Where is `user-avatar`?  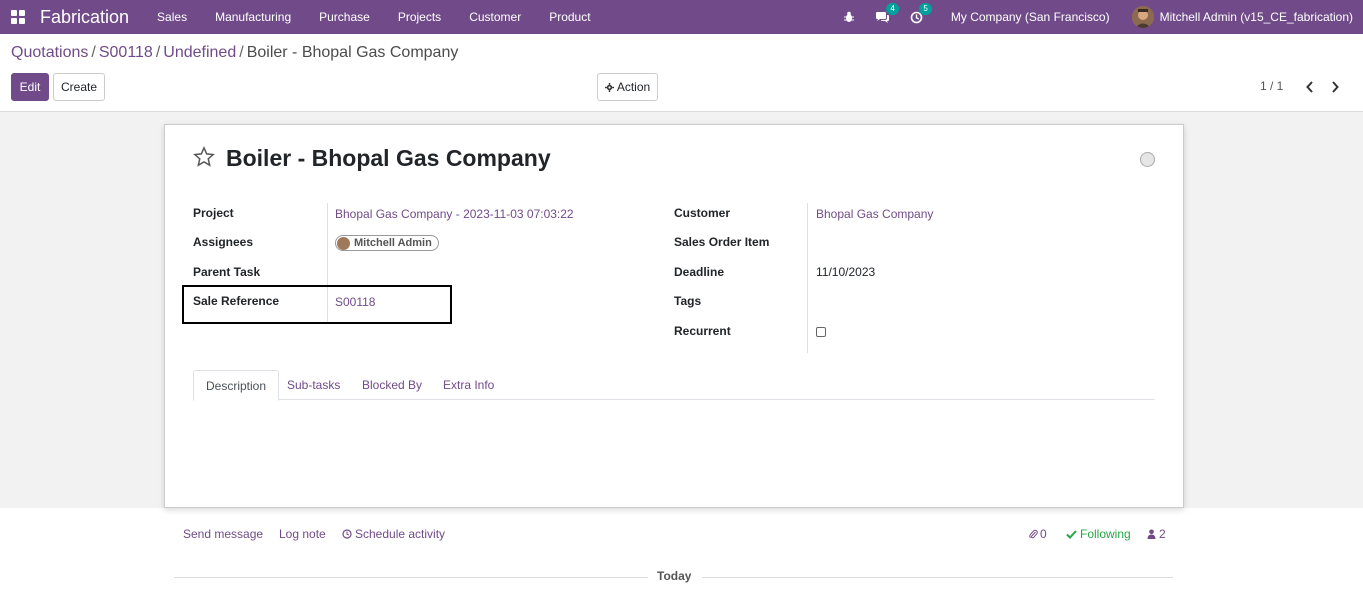 user-avatar is located at coordinates (1142, 17).